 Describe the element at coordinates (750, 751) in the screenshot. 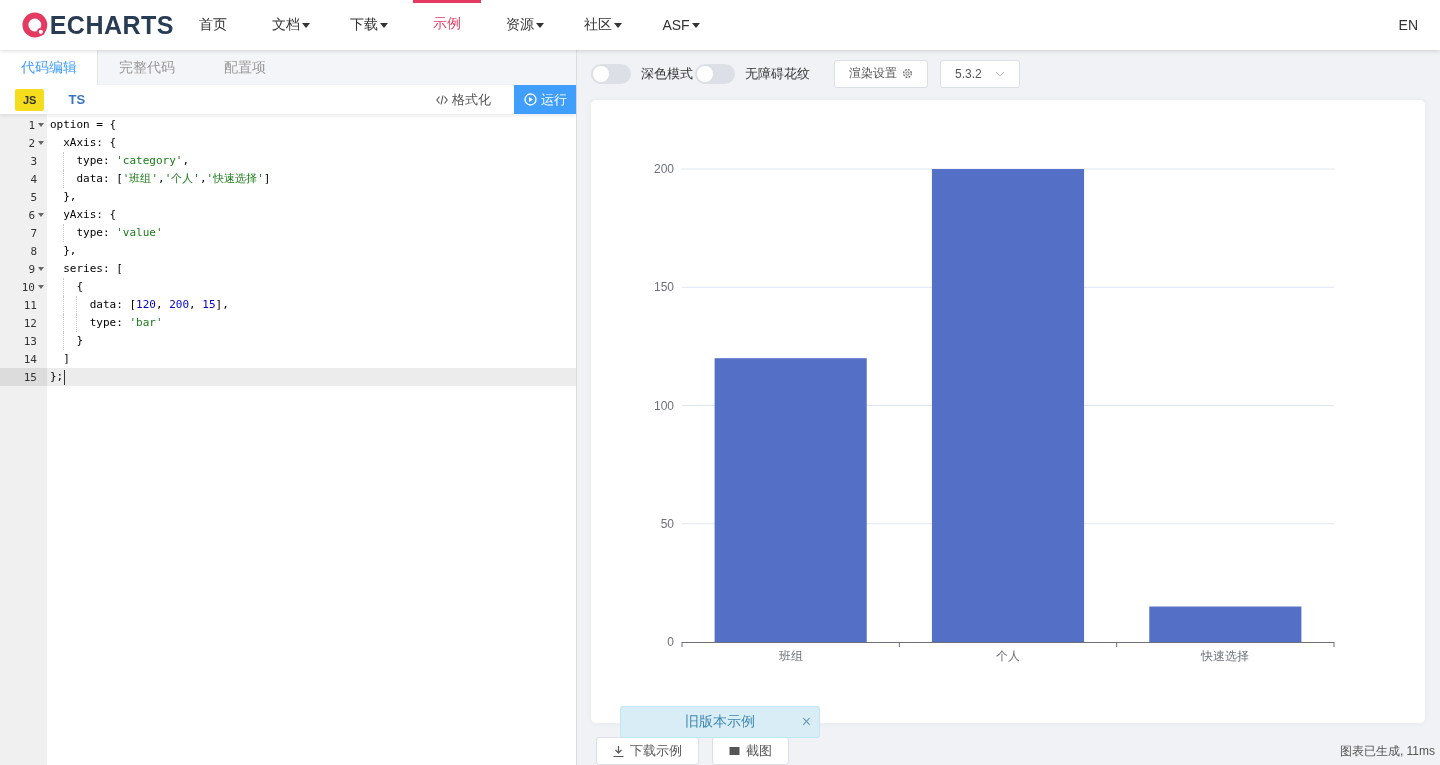

I see `screenshot-button: 截图` at that location.